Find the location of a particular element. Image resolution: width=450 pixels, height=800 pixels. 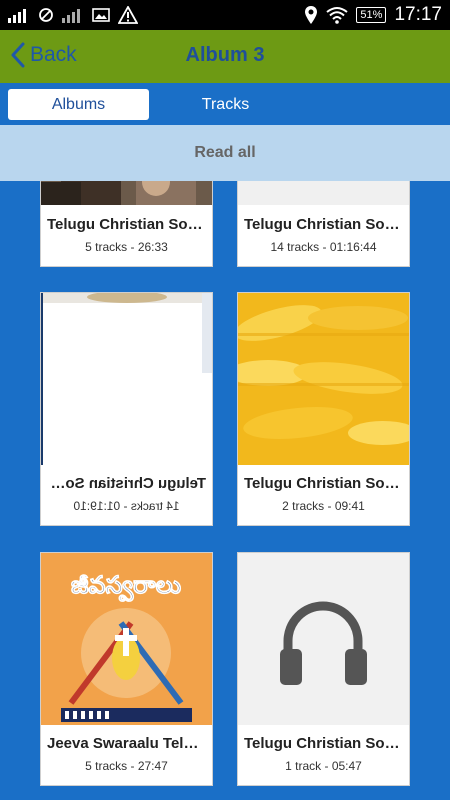

tab-bar: Albums Tracks is located at coordinates (225, 104).